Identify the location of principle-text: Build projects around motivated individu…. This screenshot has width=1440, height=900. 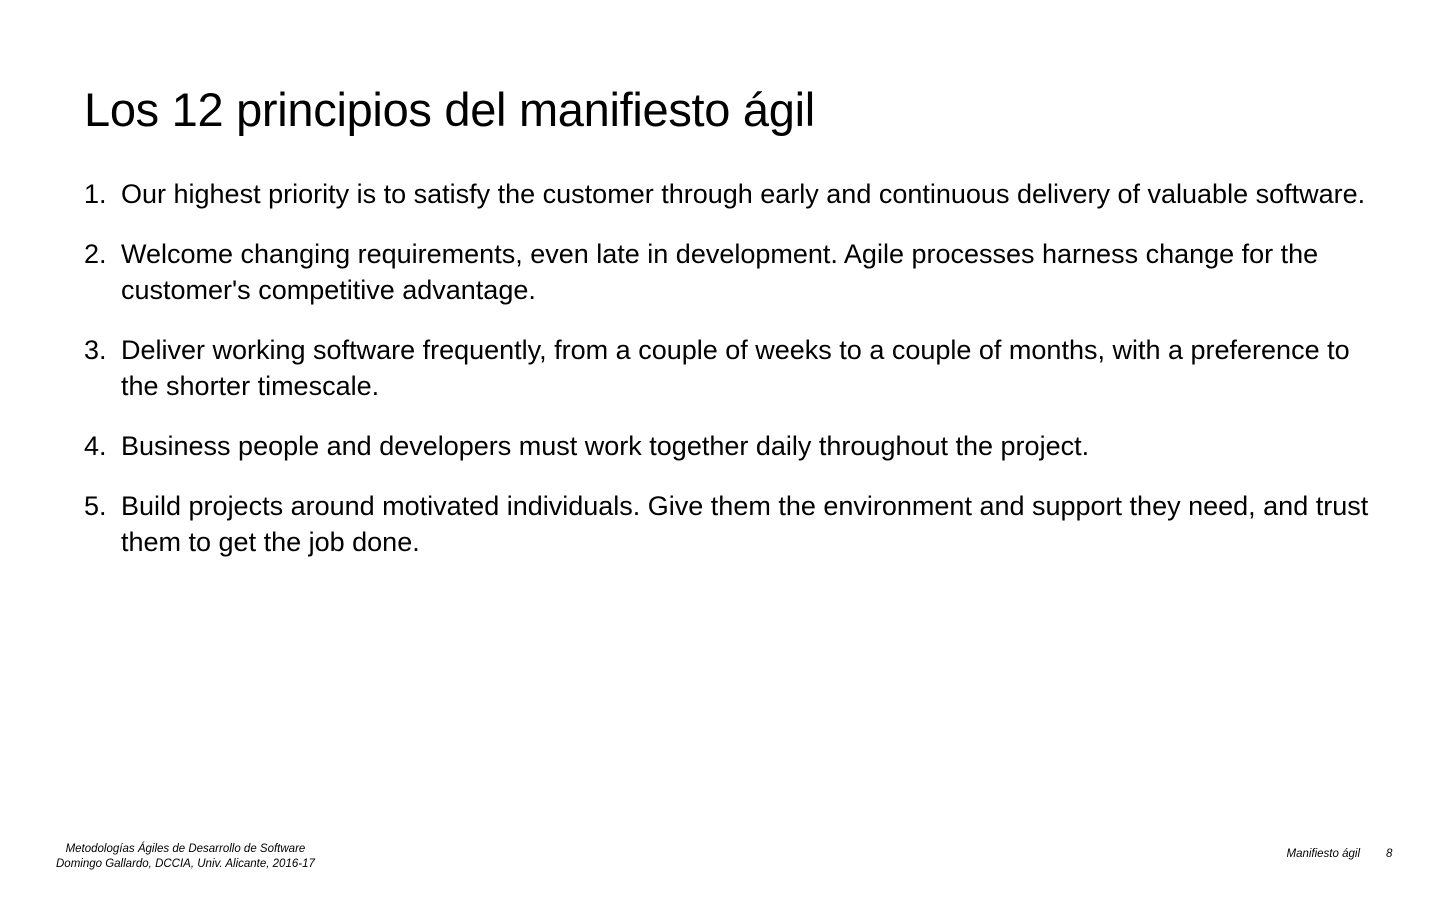
(745, 524).